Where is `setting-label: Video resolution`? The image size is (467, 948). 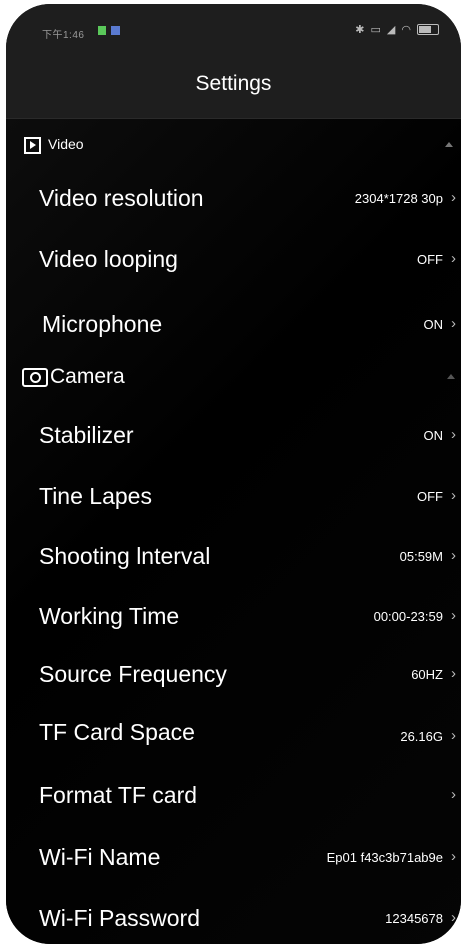 setting-label: Video resolution is located at coordinates (121, 198).